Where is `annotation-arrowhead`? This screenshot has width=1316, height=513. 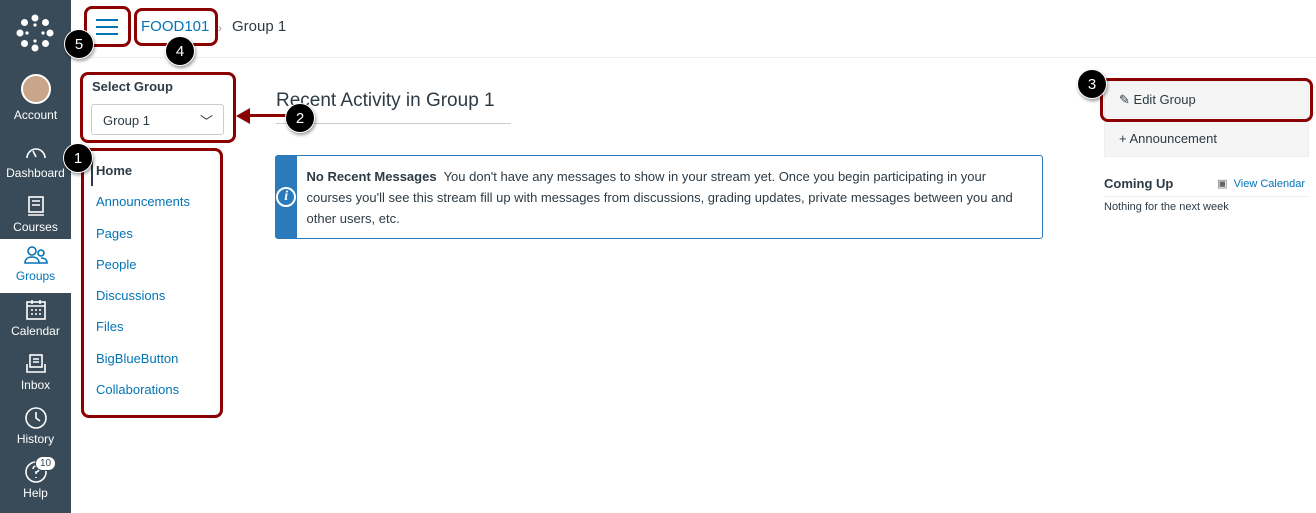
annotation-arrowhead is located at coordinates (243, 116).